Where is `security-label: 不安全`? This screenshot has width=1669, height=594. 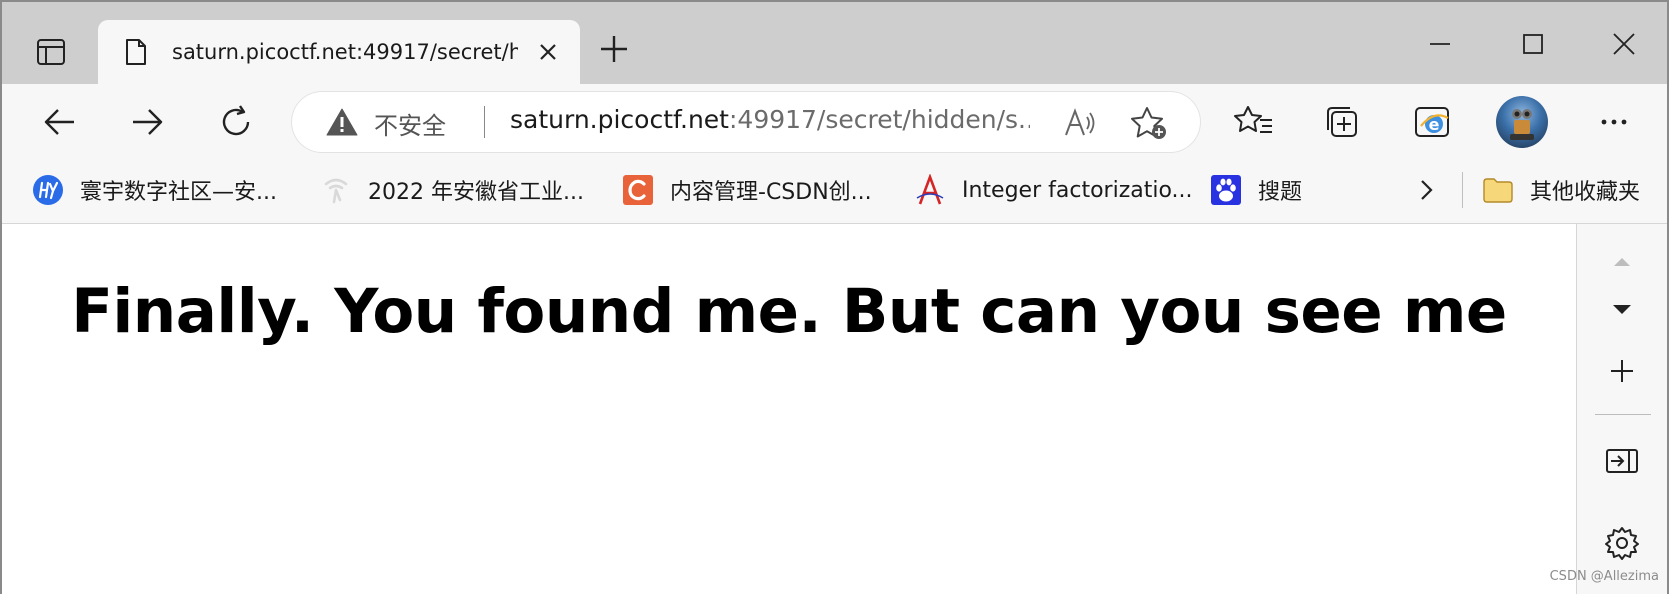
security-label: 不安全 is located at coordinates (410, 123).